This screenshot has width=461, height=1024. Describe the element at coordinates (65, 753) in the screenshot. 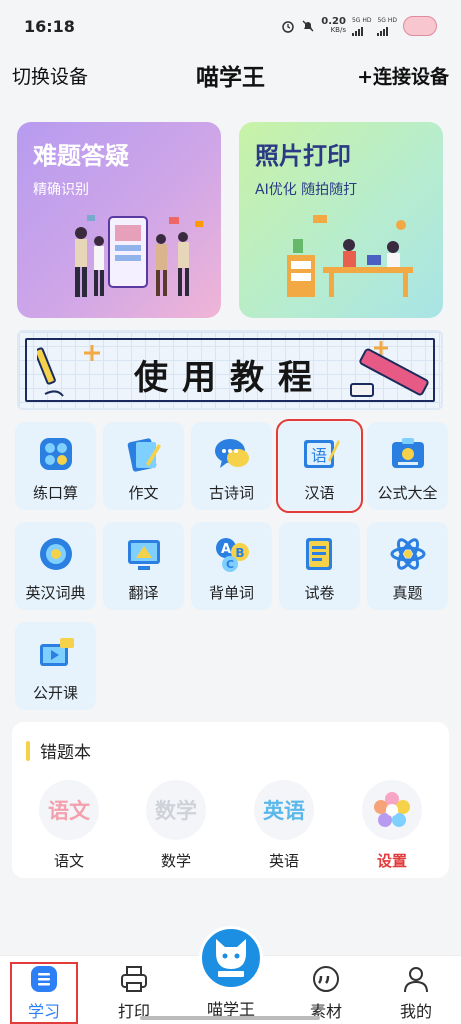

I see `wrong-book-title: 错题本` at that location.